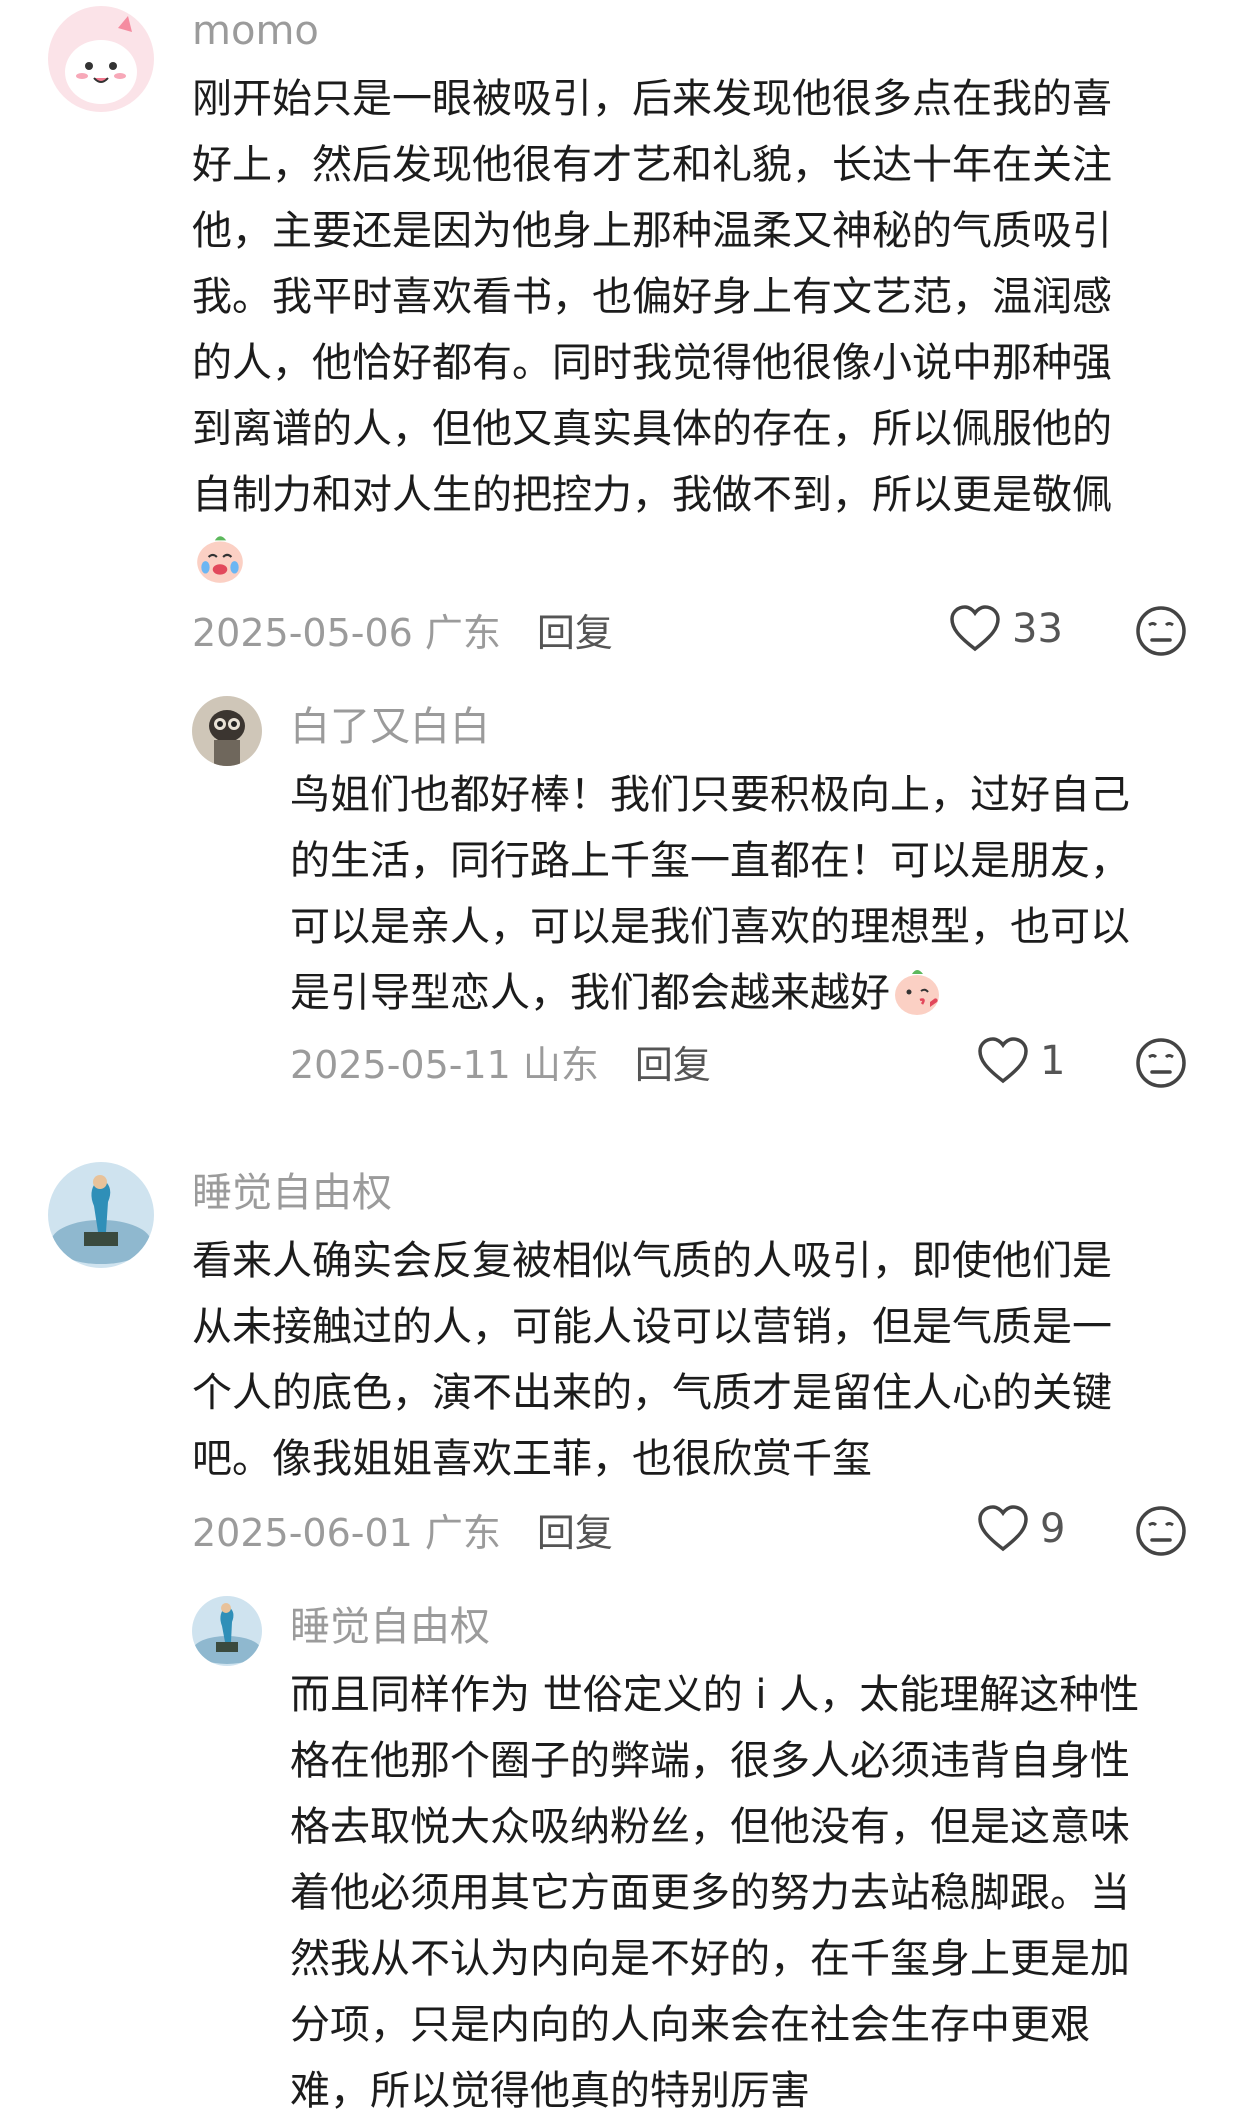 The image size is (1242, 2124). I want to click on like-button: 33, so click(1005, 629).